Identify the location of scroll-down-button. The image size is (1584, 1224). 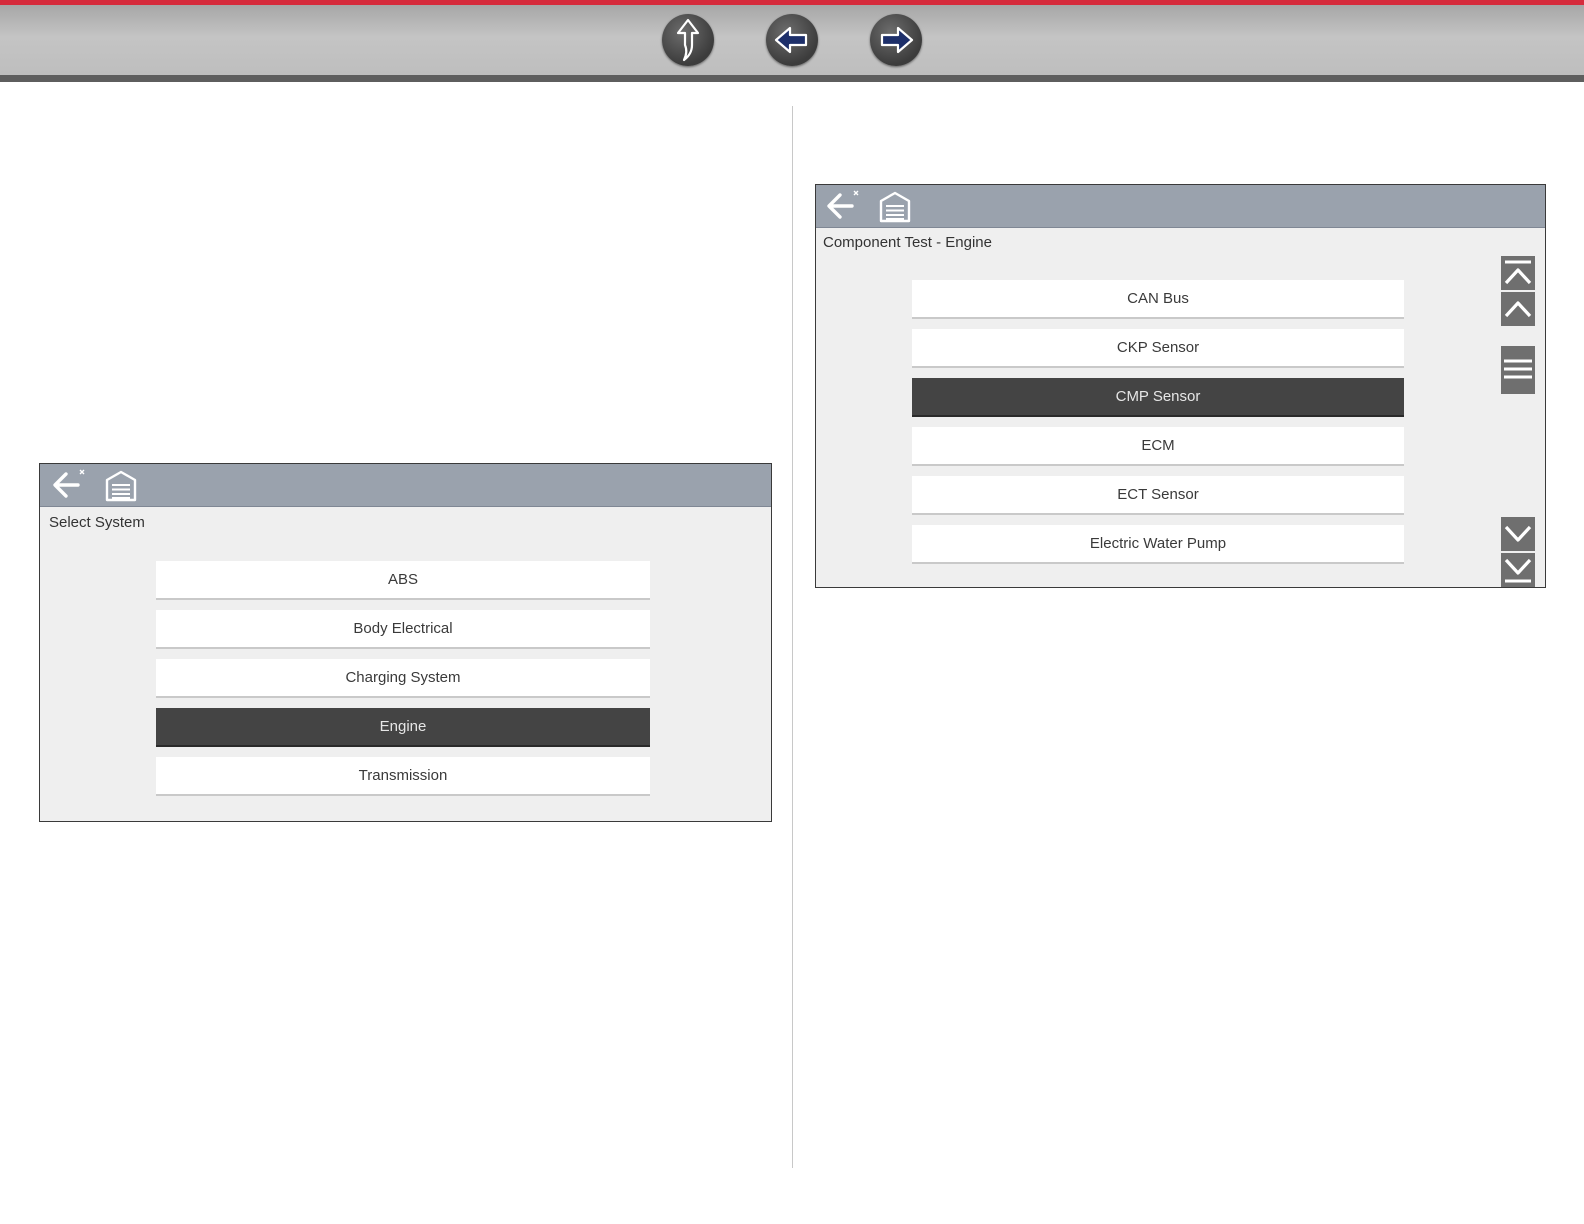
(1518, 534).